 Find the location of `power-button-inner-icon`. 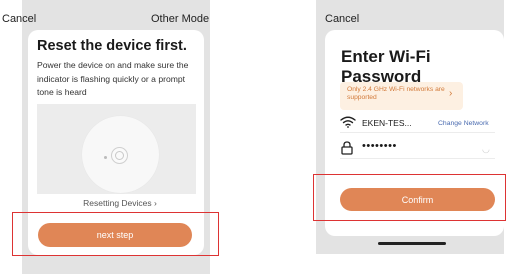

power-button-inner-icon is located at coordinates (119, 155).